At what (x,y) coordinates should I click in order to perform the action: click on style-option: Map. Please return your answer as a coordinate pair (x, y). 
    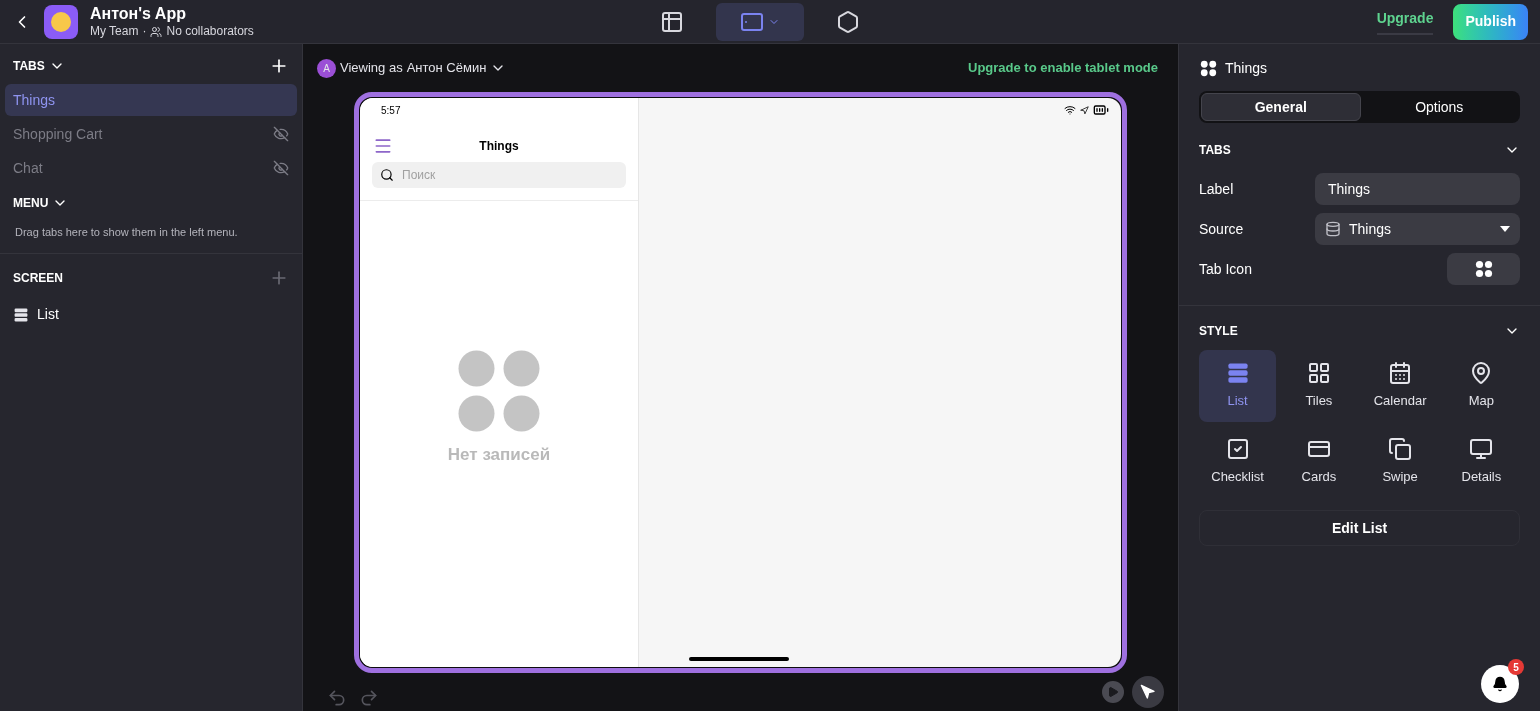
    Looking at the image, I should click on (1481, 386).